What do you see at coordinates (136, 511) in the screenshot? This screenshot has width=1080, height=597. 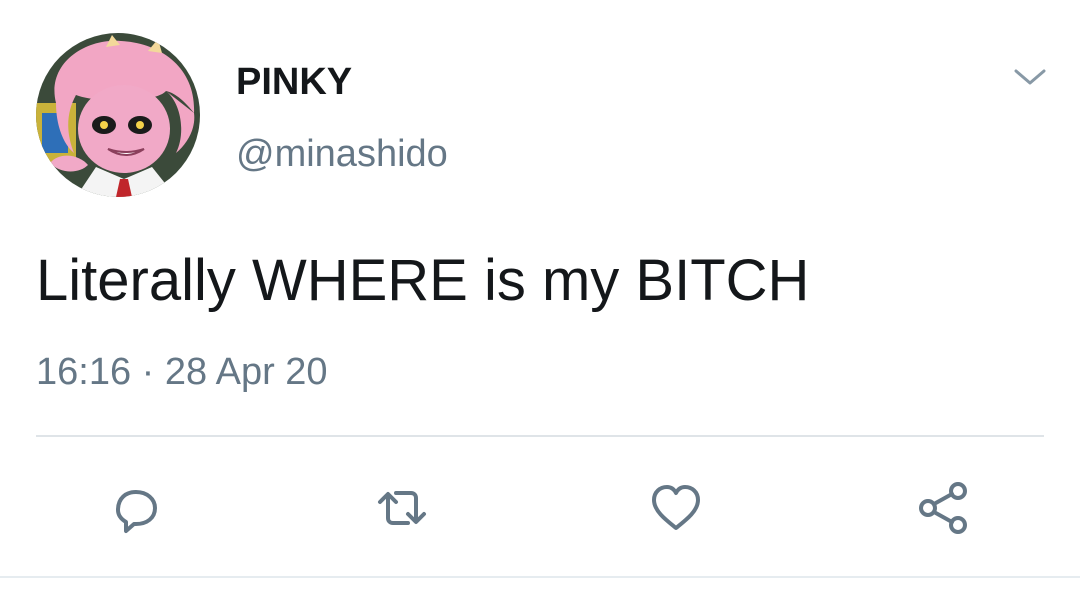 I see `reply-icon` at bounding box center [136, 511].